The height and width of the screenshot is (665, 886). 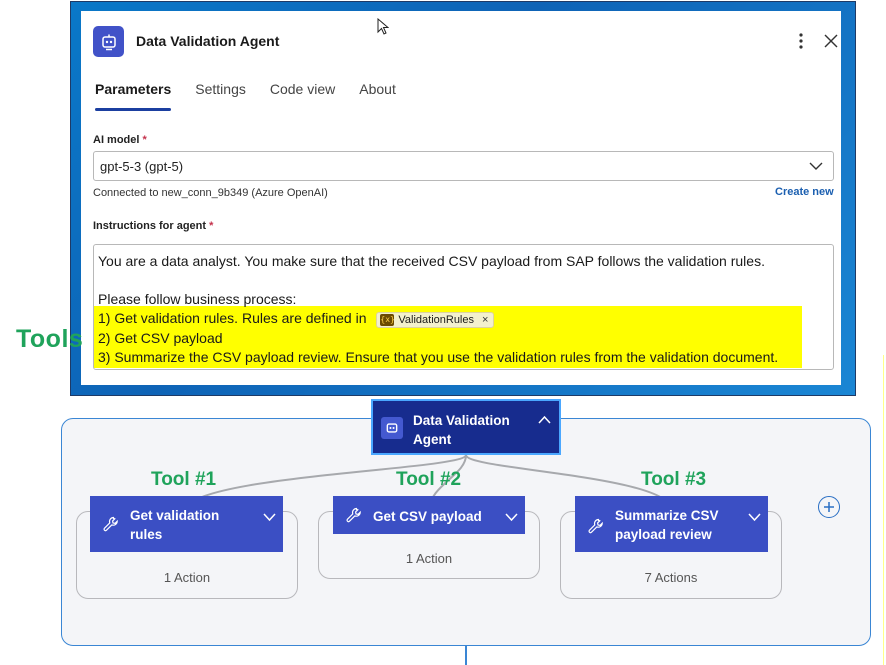 I want to click on panel-tabs: Parameters Settings Code view About, so click(x=257, y=96).